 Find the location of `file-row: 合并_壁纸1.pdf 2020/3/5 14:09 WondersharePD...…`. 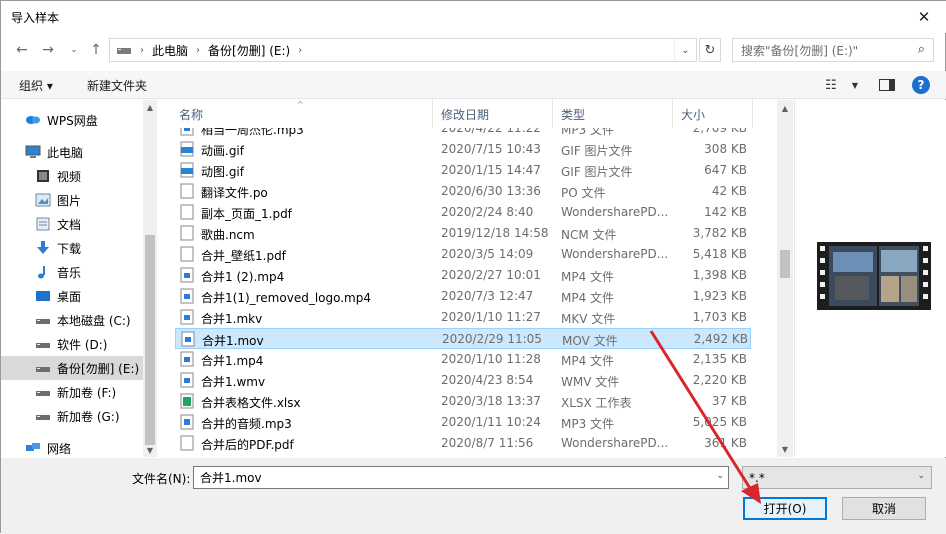

file-row: 合并_壁纸1.pdf 2020/3/5 14:09 WondersharePD...… is located at coordinates (463, 254).